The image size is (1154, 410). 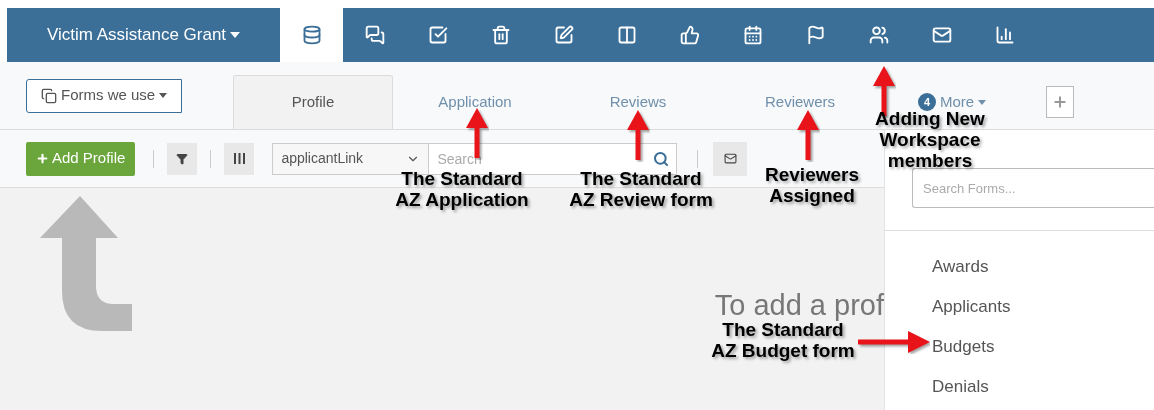 What do you see at coordinates (878, 35) in the screenshot?
I see `users-icon` at bounding box center [878, 35].